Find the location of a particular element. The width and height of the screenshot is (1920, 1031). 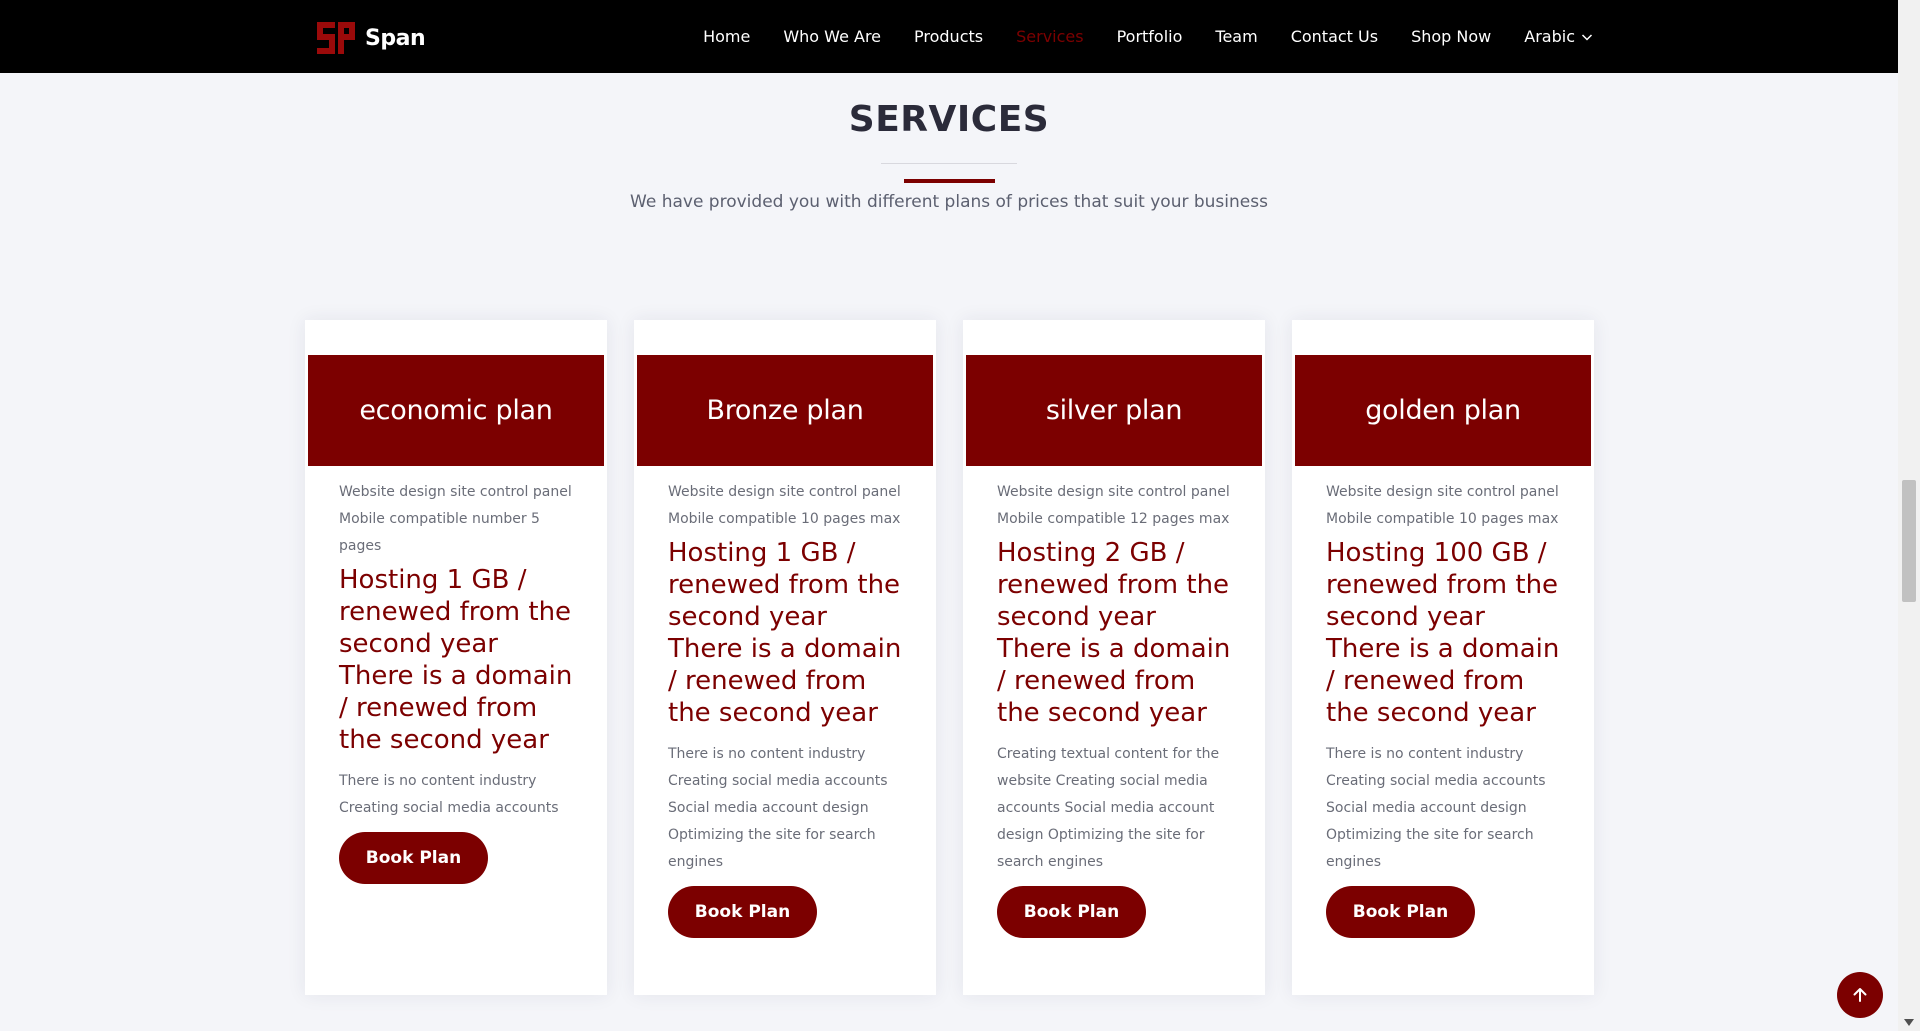

plan-feature: Mobile compatible number 5 pages is located at coordinates (439, 532).